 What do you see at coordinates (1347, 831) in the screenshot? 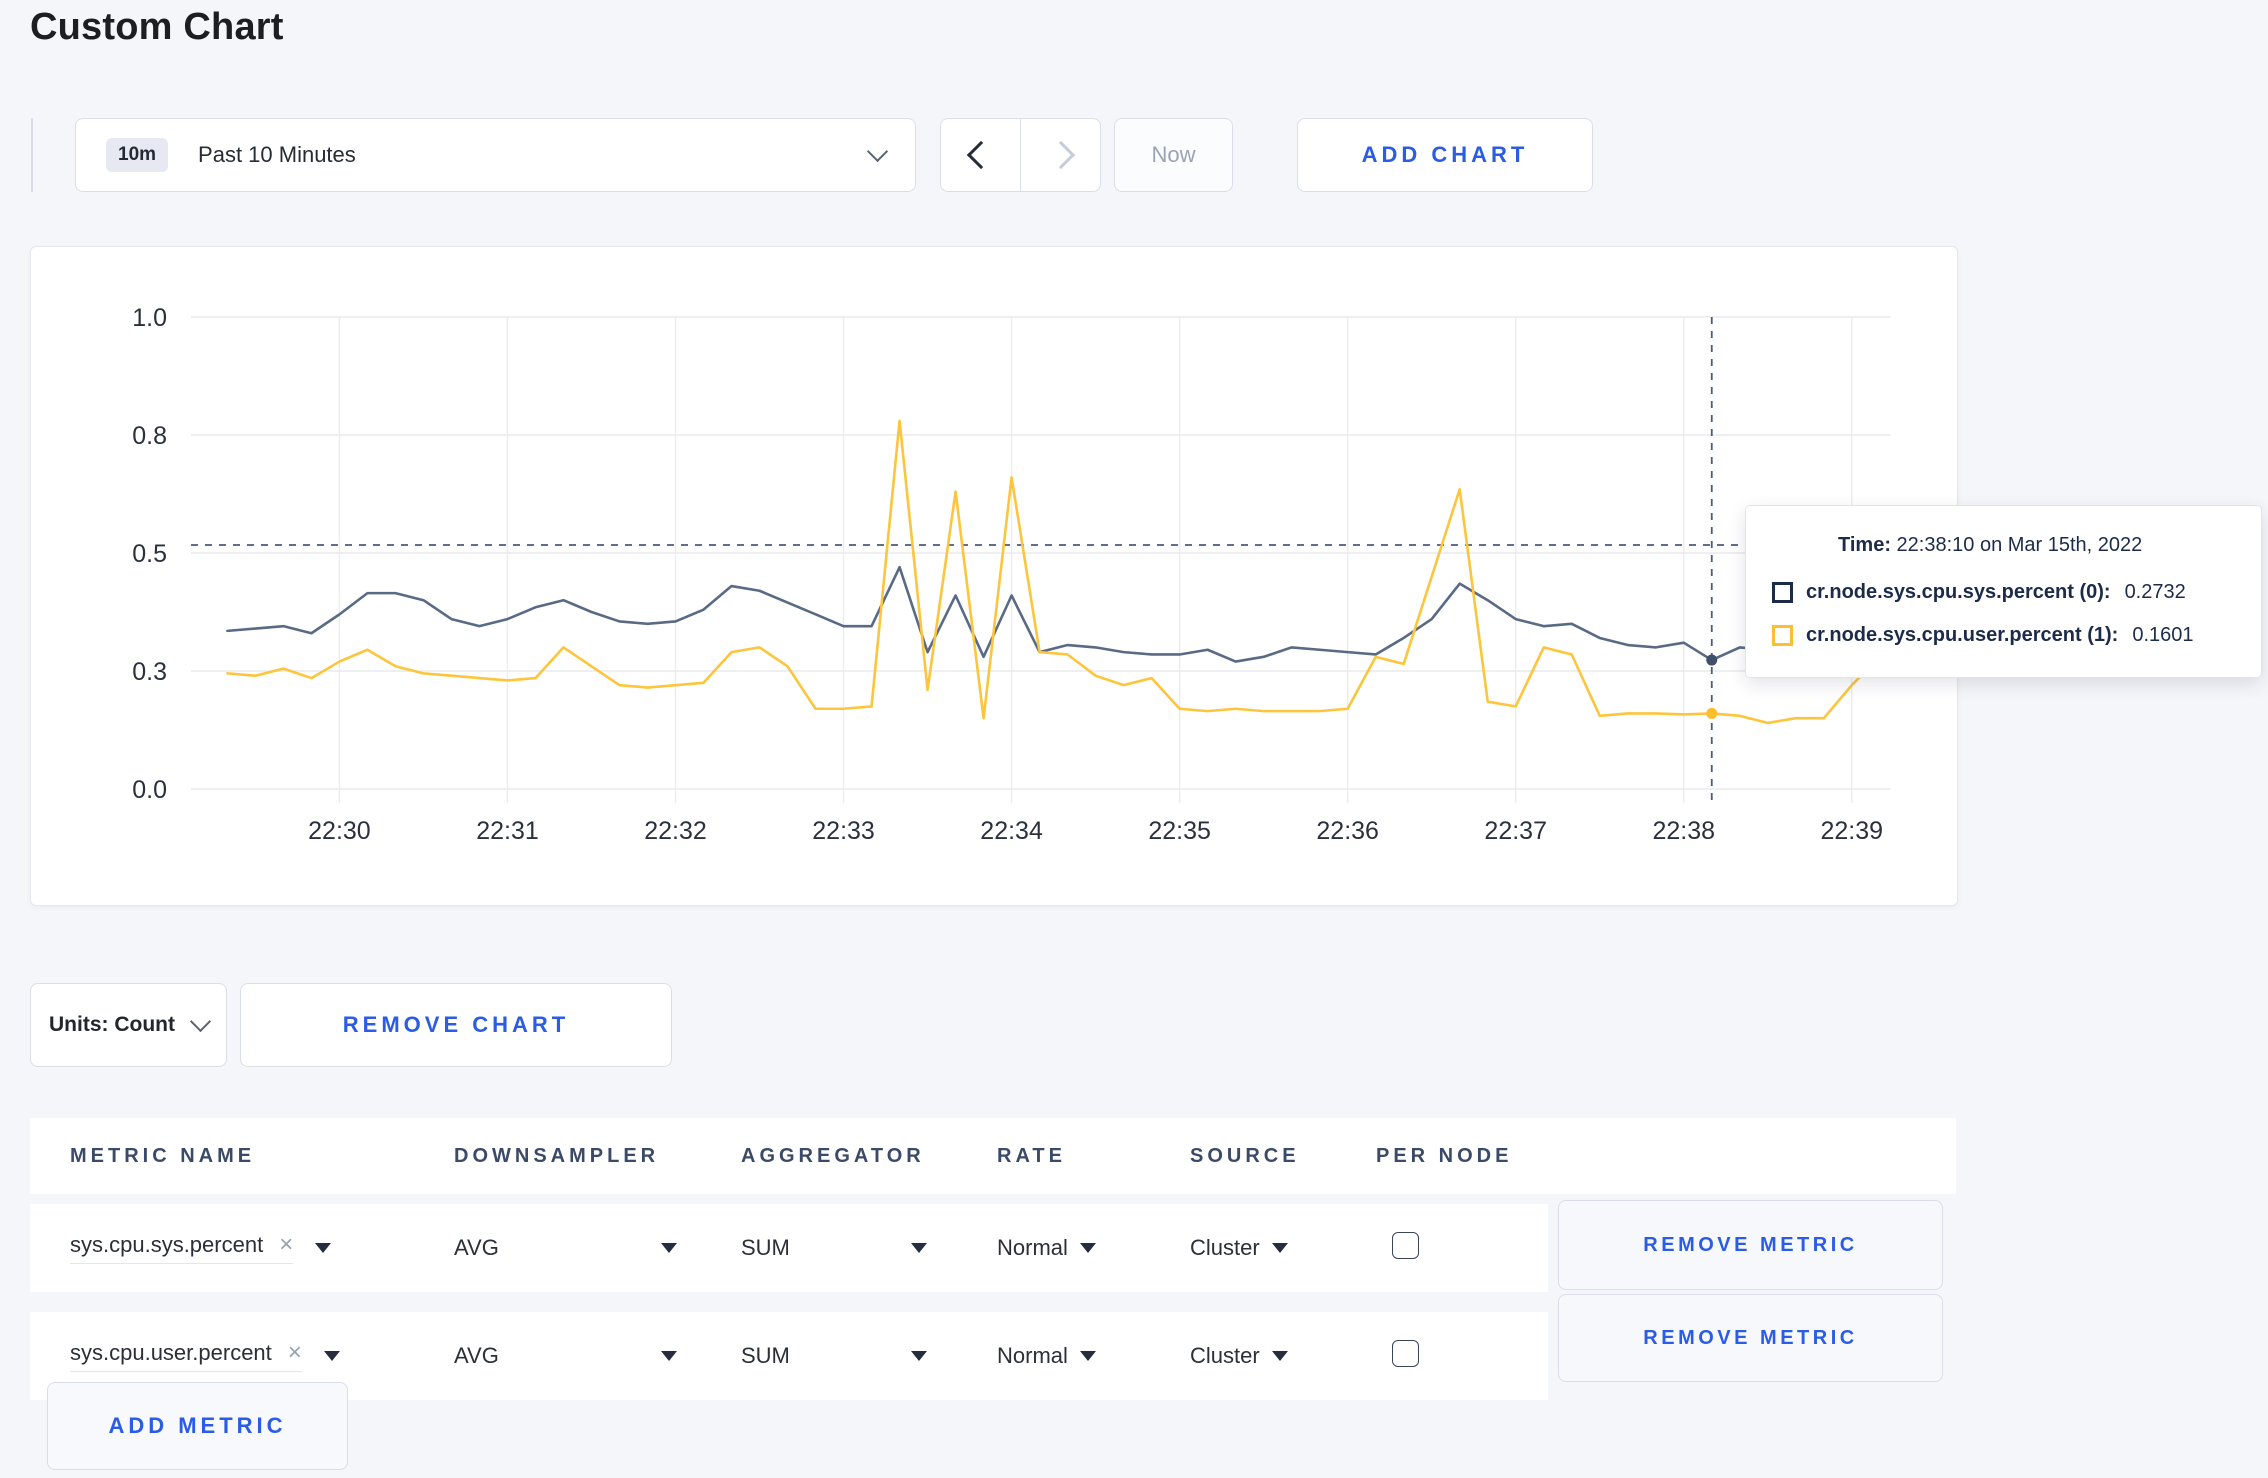
I see `svg-text: 22:36` at bounding box center [1347, 831].